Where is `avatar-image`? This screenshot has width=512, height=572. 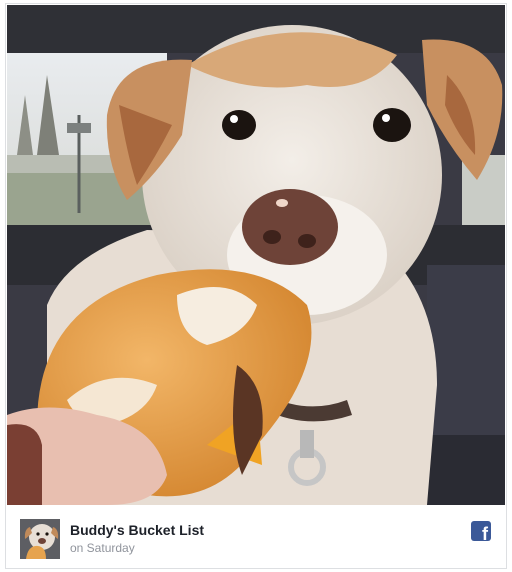 avatar-image is located at coordinates (40, 539).